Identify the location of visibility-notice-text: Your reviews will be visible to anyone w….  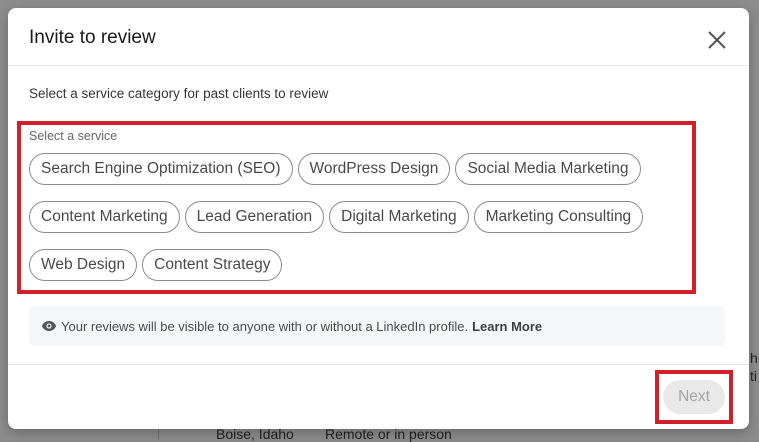
(265, 326).